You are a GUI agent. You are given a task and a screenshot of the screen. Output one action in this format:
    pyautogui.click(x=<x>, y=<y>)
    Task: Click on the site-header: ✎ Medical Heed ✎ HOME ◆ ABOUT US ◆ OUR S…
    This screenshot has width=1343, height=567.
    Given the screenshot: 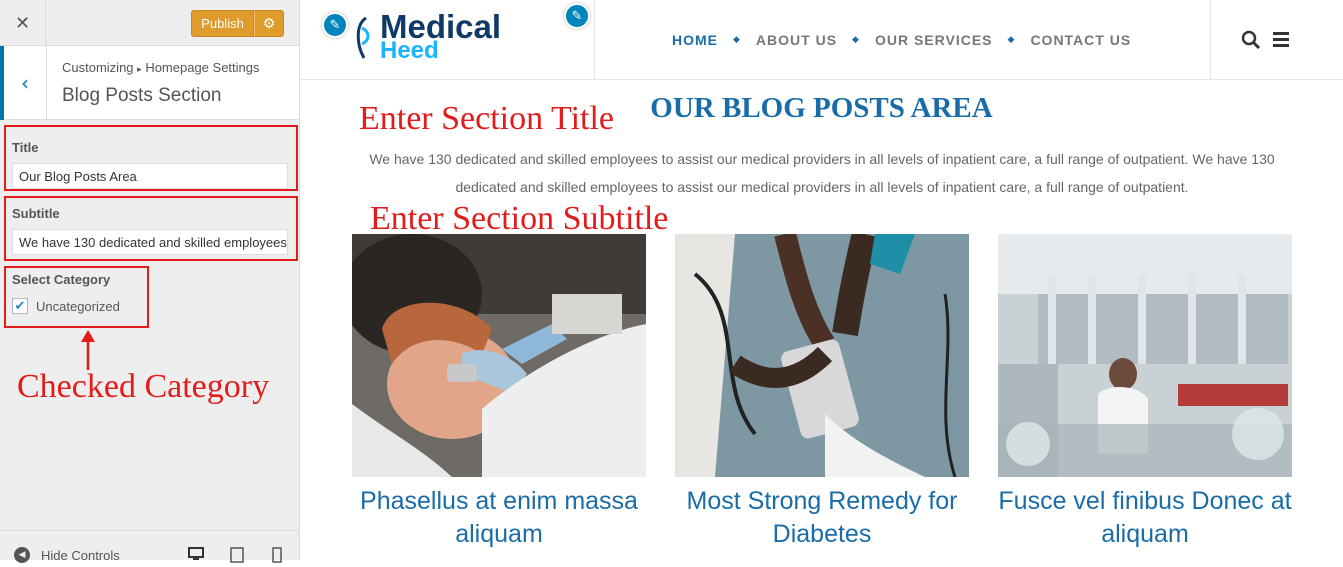 What is the action you would take?
    pyautogui.click(x=821, y=40)
    